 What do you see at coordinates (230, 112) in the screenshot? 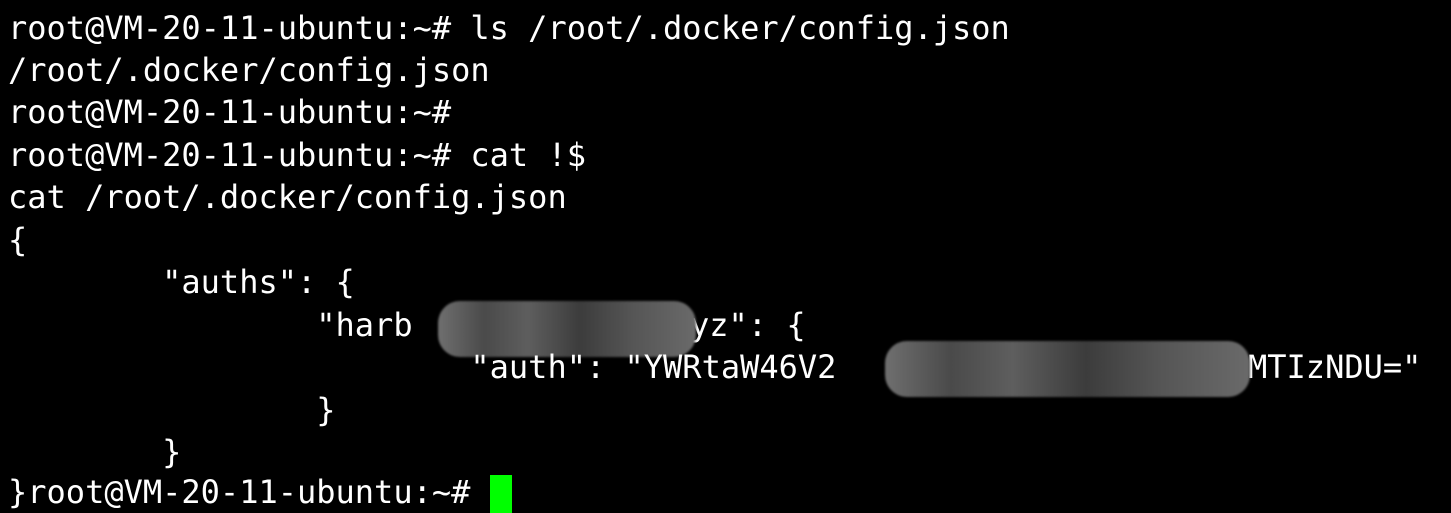
I see `terminal-line: root@VM-20-11-ubuntu:~#` at bounding box center [230, 112].